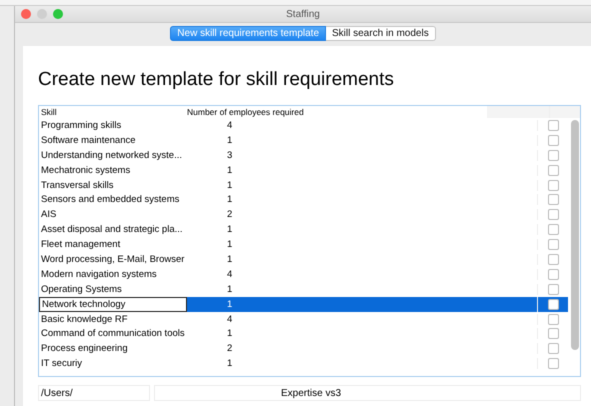 The image size is (591, 406). What do you see at coordinates (77, 185) in the screenshot?
I see `table-cell-text: Transversal skills` at bounding box center [77, 185].